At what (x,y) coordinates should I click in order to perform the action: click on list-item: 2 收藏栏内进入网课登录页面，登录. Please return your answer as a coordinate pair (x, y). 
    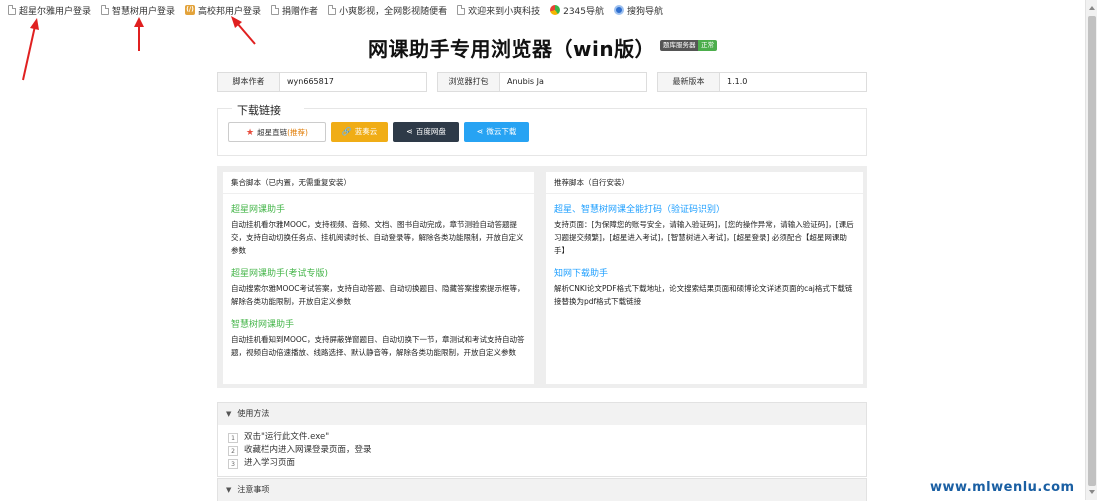
    Looking at the image, I should click on (542, 450).